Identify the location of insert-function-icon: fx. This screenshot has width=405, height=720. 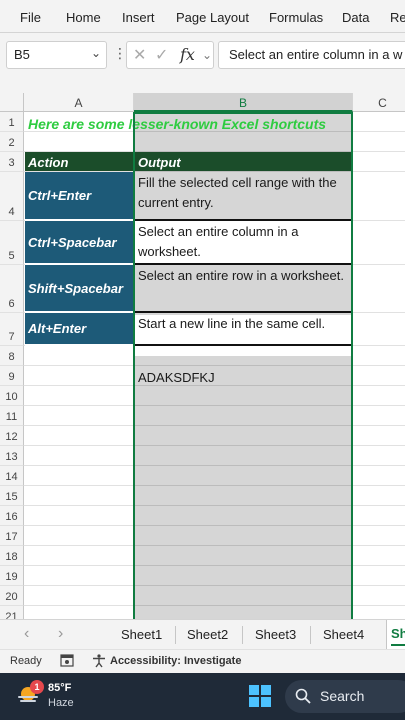
(187, 54).